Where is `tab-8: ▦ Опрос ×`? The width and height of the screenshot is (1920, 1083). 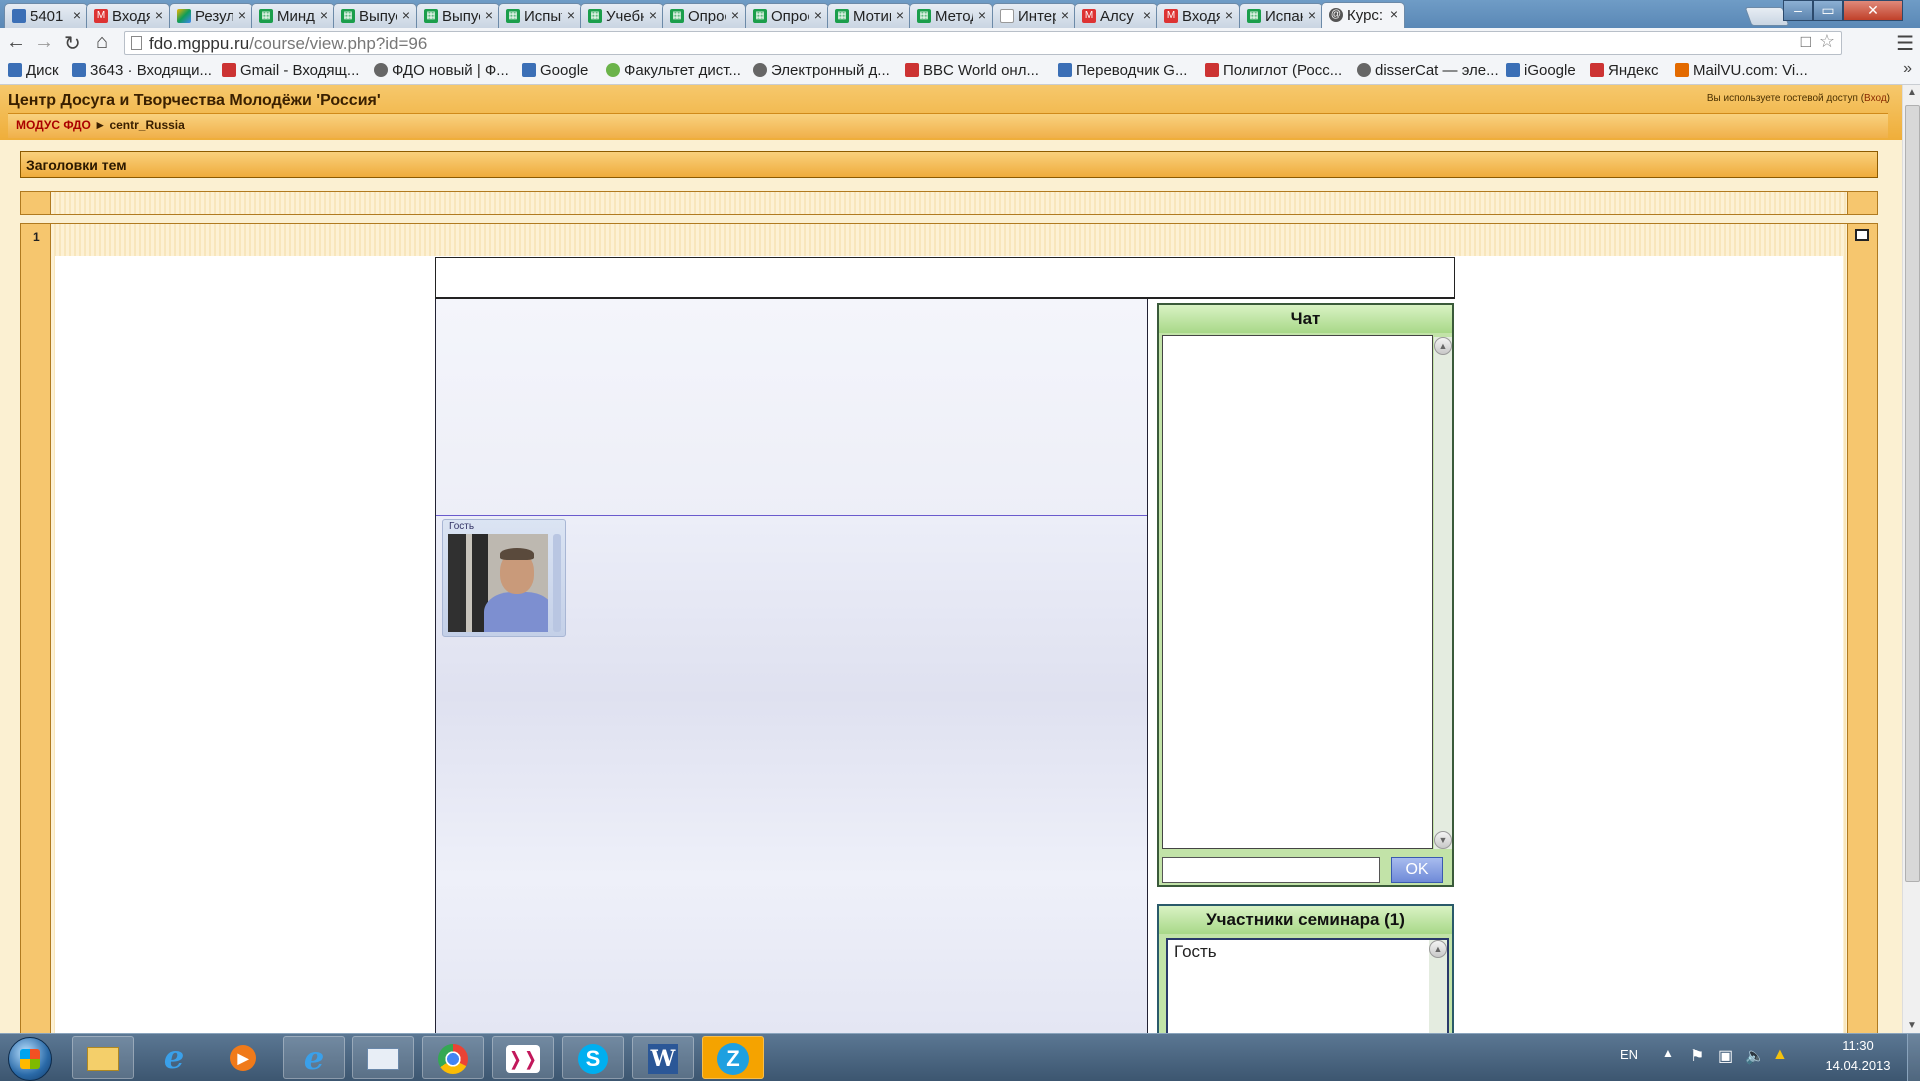 tab-8: ▦ Опрос × is located at coordinates (704, 15).